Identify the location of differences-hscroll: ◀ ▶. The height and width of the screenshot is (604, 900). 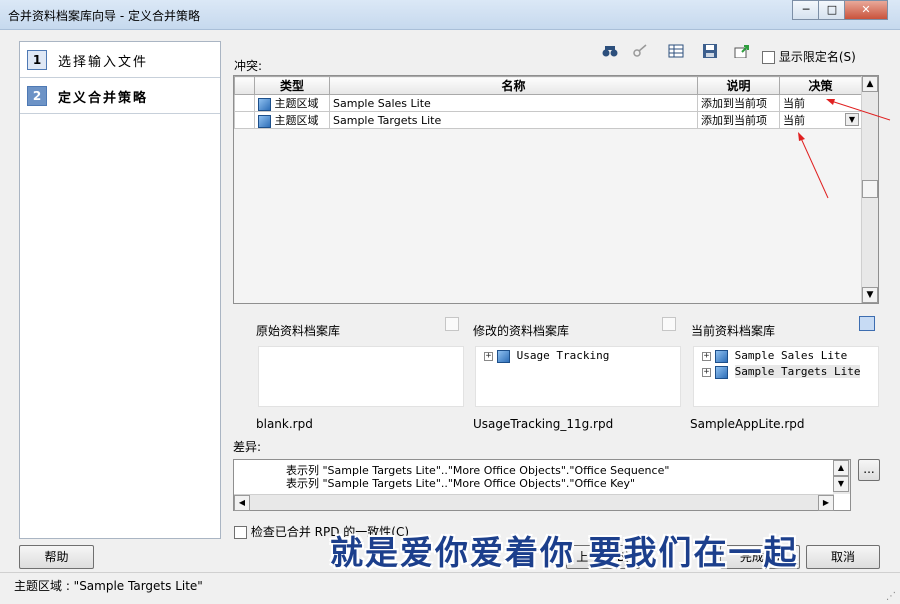
(534, 502).